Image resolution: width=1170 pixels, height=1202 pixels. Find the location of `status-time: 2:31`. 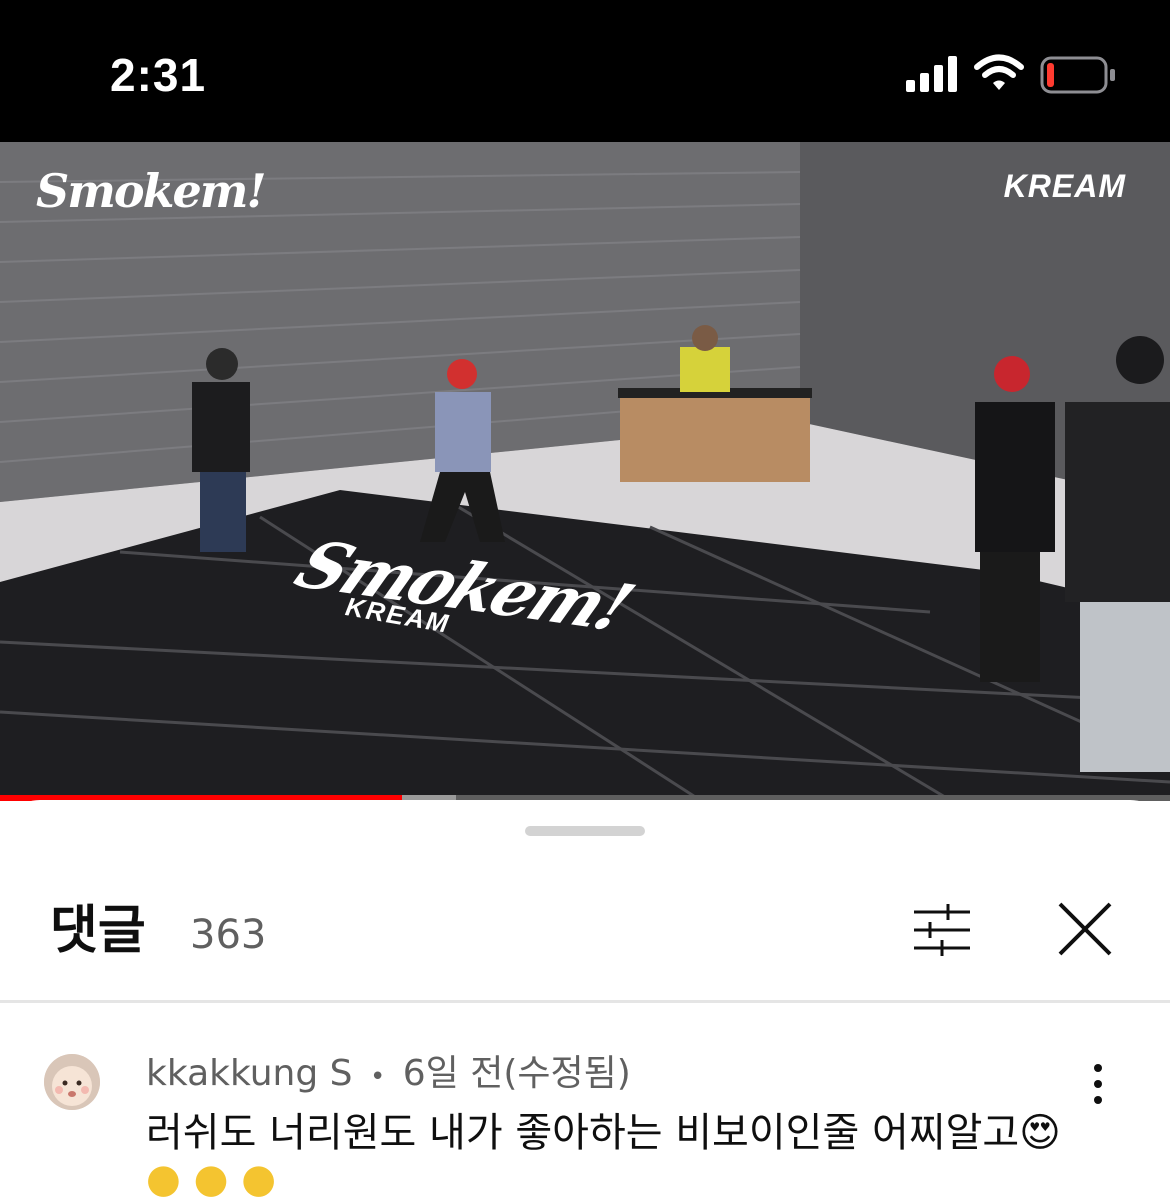

status-time: 2:31 is located at coordinates (158, 75).